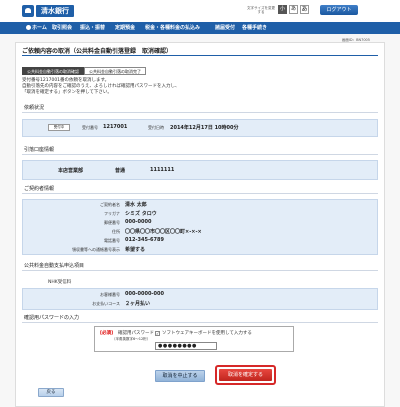 Image resolution: width=400 pixels, height=407 pixels. Describe the element at coordinates (200, 55) in the screenshot. I see `title-divider` at that location.